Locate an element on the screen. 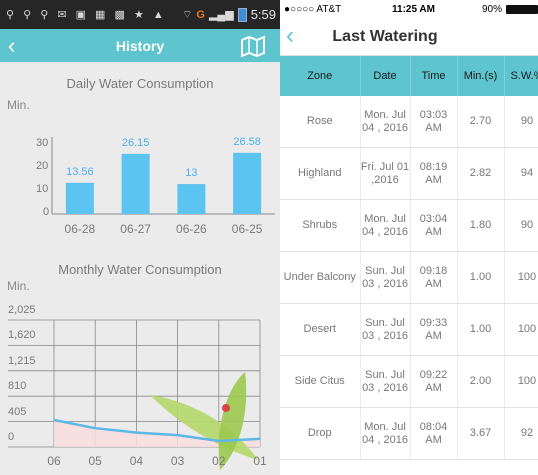 The width and height of the screenshot is (538, 475). battery-icon is located at coordinates (522, 9).